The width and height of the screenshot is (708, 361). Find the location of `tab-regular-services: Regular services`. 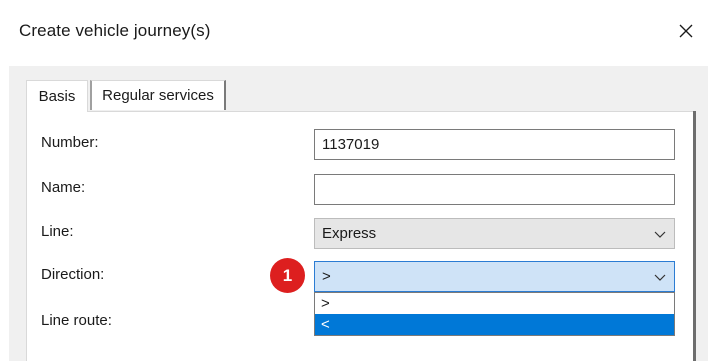

tab-regular-services: Regular services is located at coordinates (158, 95).